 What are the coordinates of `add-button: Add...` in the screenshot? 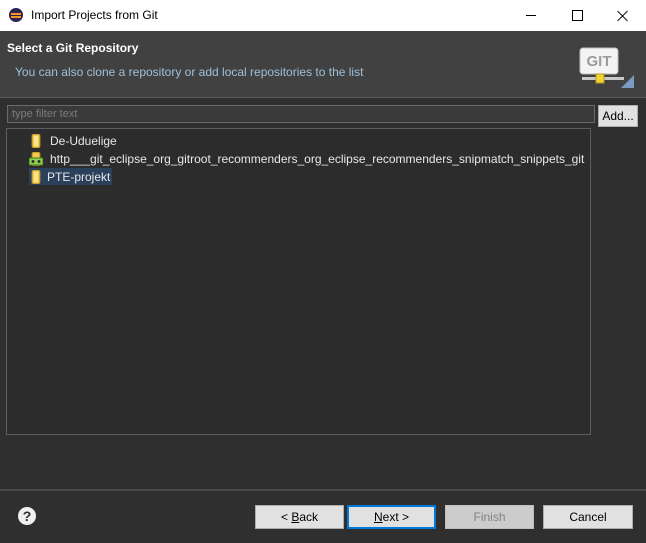 It's located at (618, 116).